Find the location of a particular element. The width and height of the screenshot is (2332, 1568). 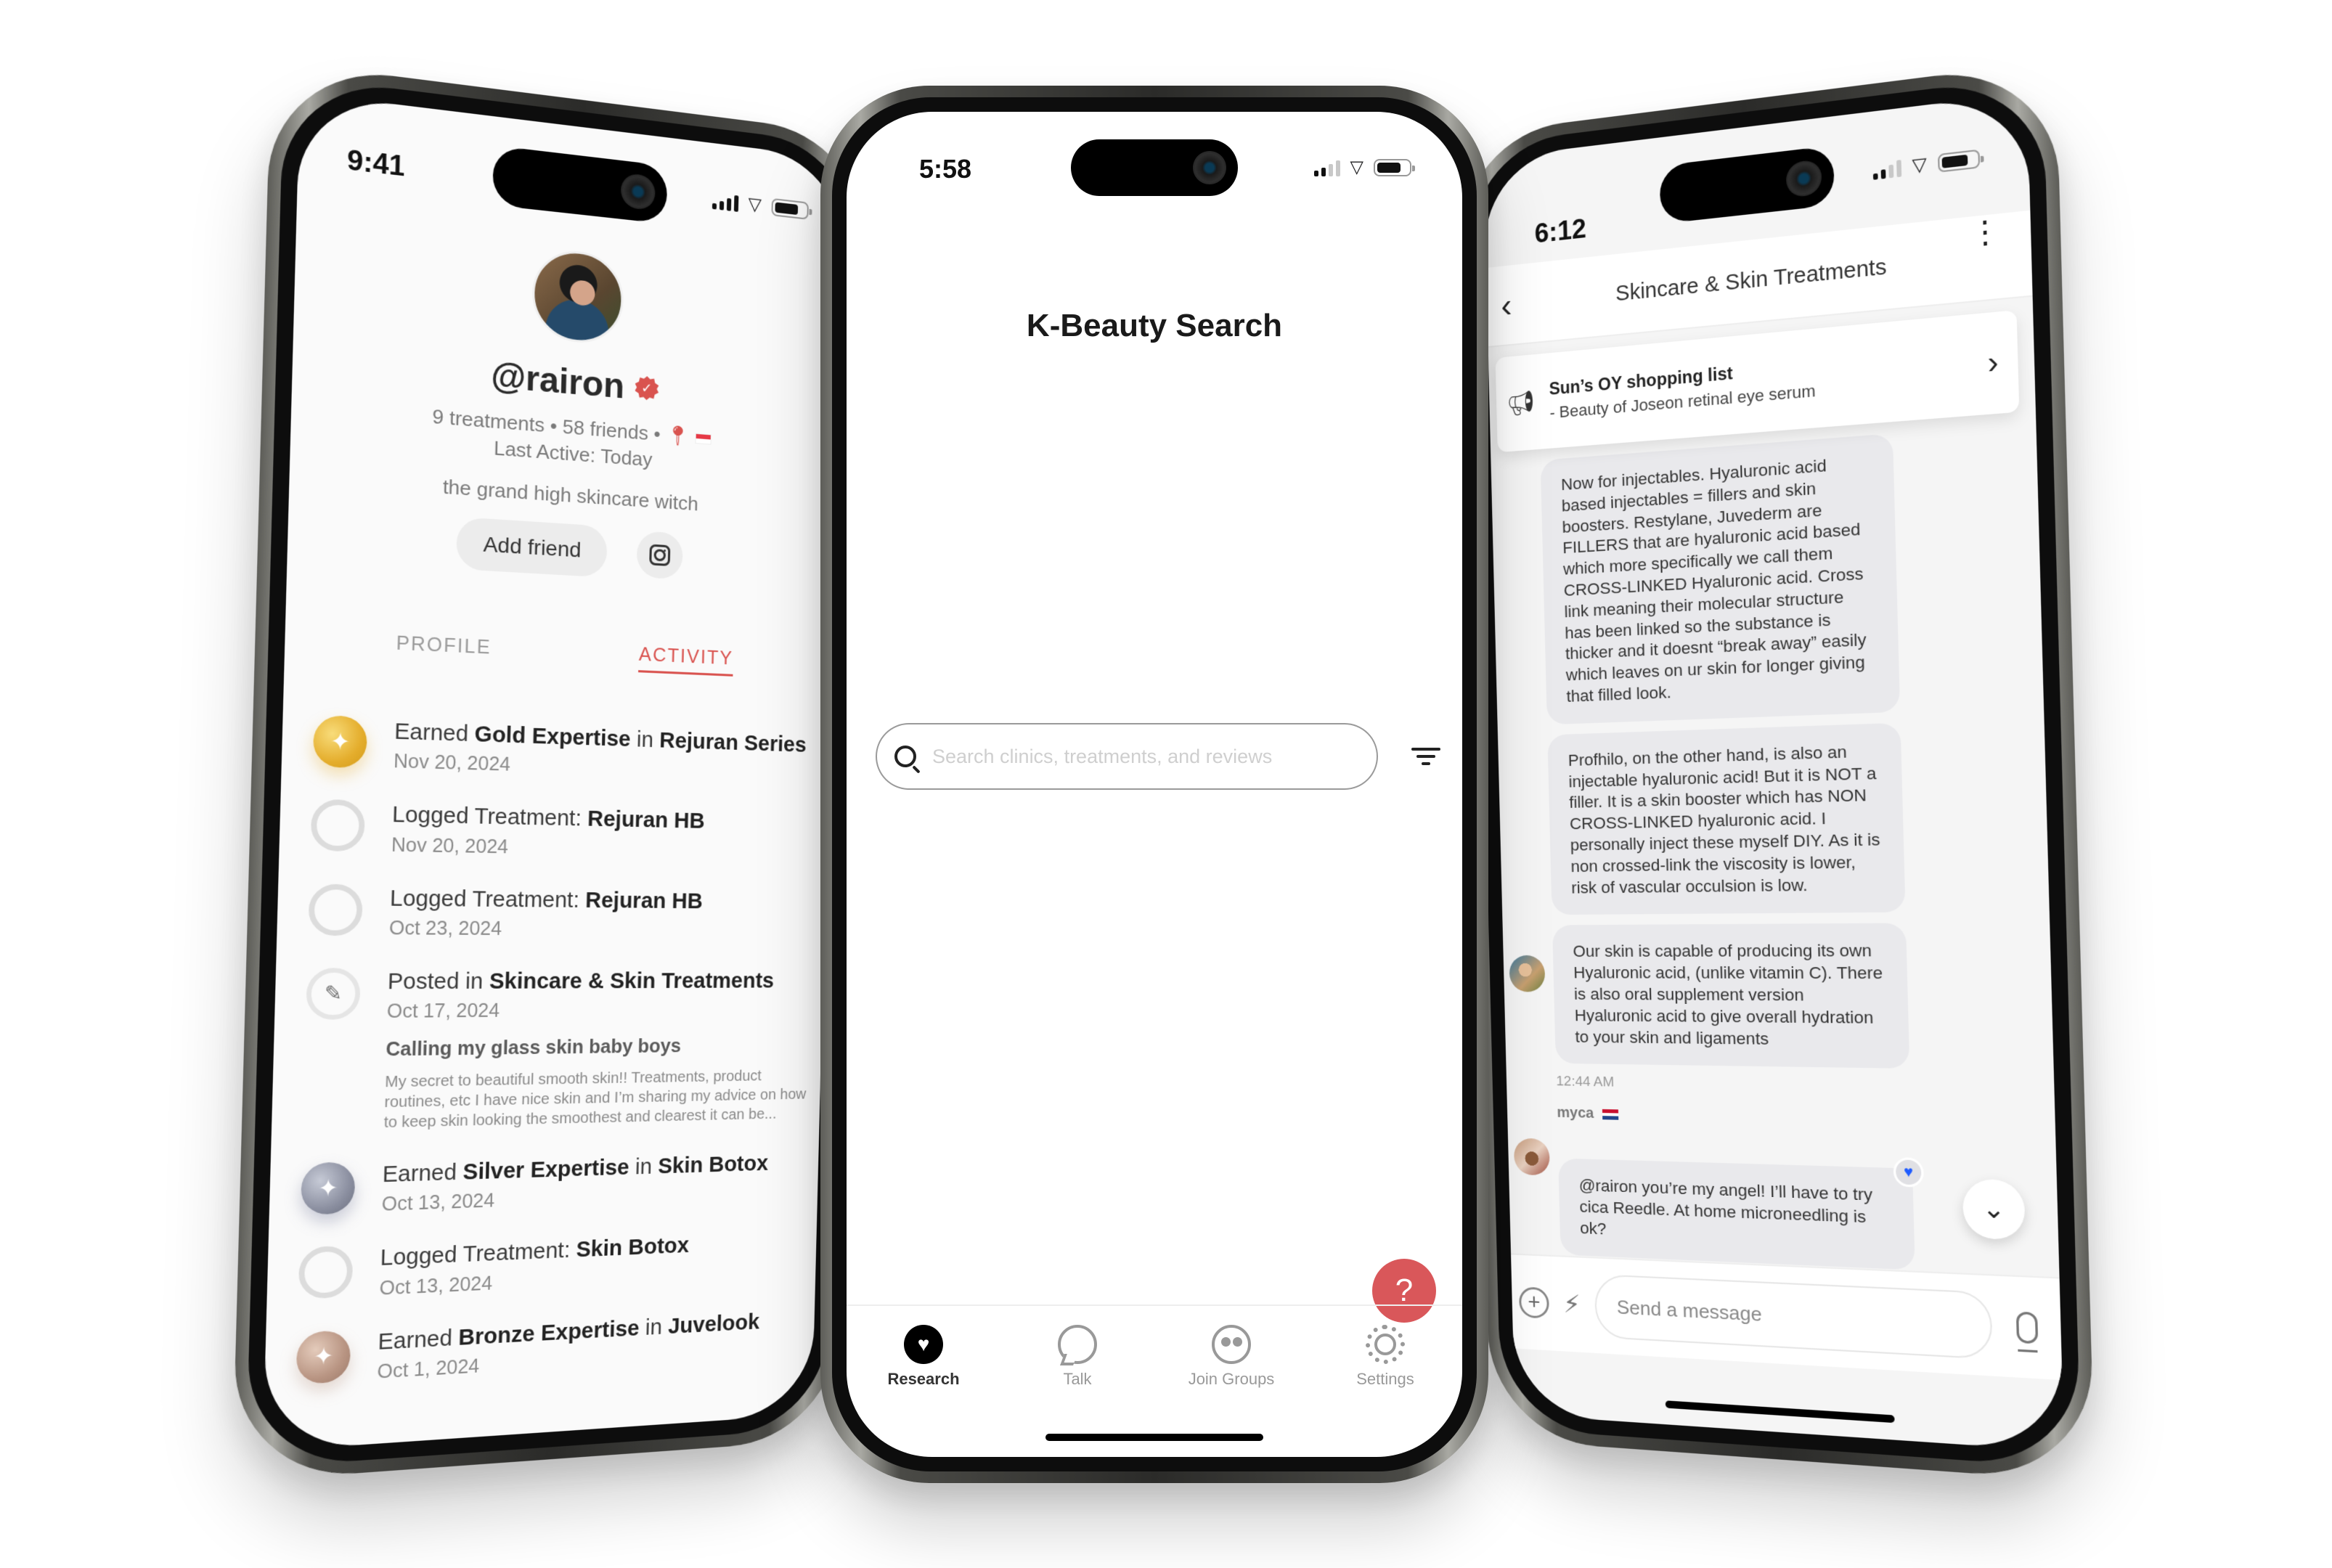

page-title: K-Beauty Search is located at coordinates (1154, 326).